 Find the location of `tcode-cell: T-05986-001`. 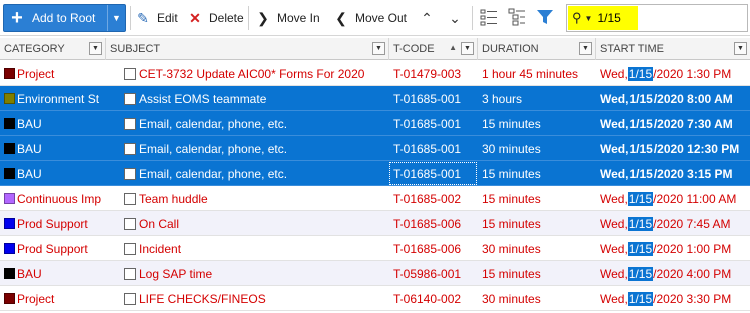

tcode-cell: T-05986-001 is located at coordinates (427, 273).